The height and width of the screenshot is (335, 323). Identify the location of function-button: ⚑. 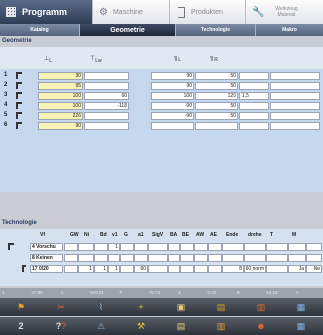
(21, 307).